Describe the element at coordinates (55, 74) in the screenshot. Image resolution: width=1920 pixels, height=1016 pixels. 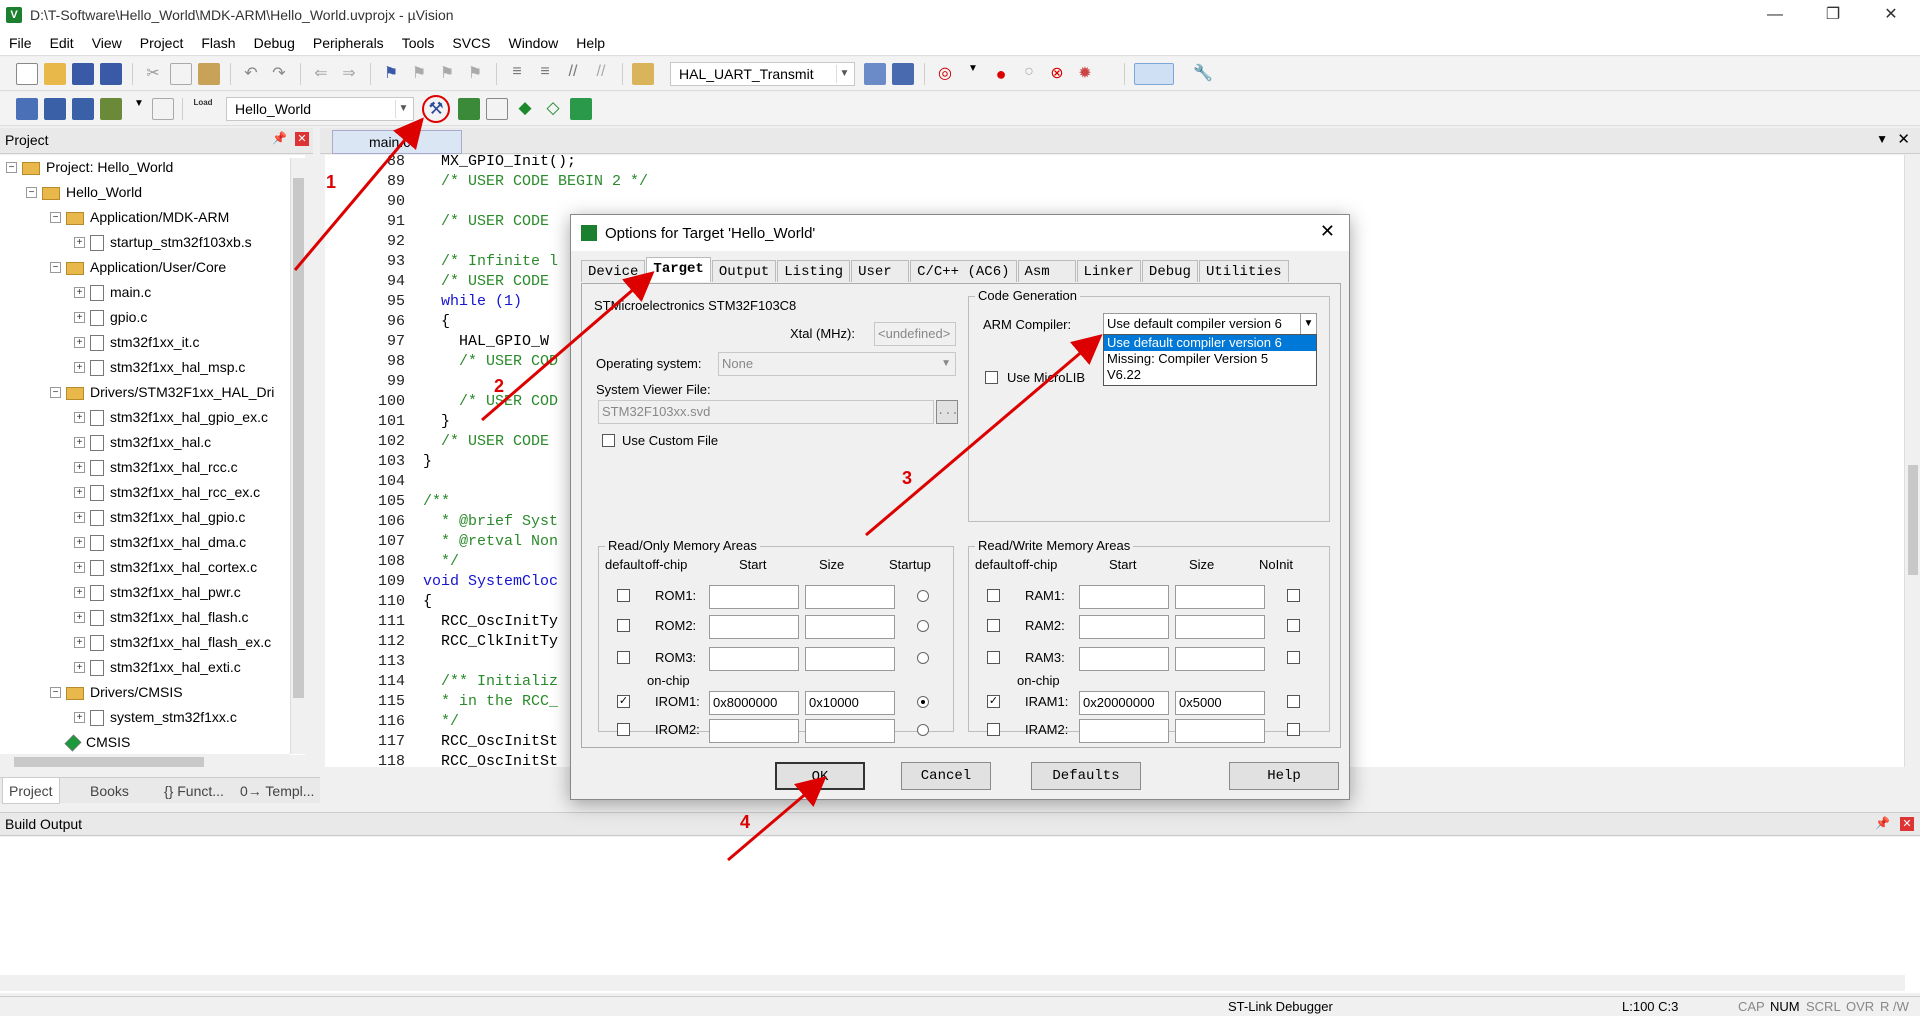
I see `open-folder-icon` at that location.